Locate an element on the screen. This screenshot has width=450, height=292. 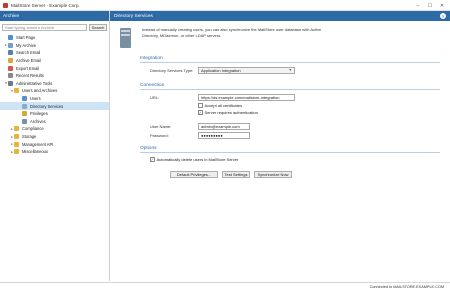
url-label: URL: is located at coordinates (155, 97).